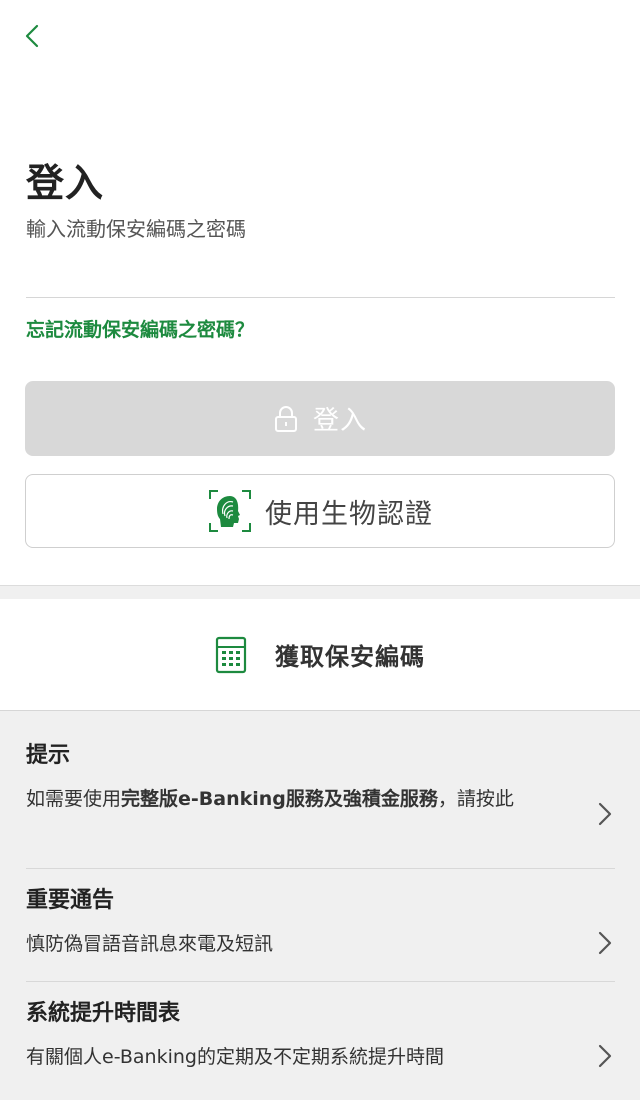  Describe the element at coordinates (230, 511) in the screenshot. I see `fingerprint-face-icon` at that location.